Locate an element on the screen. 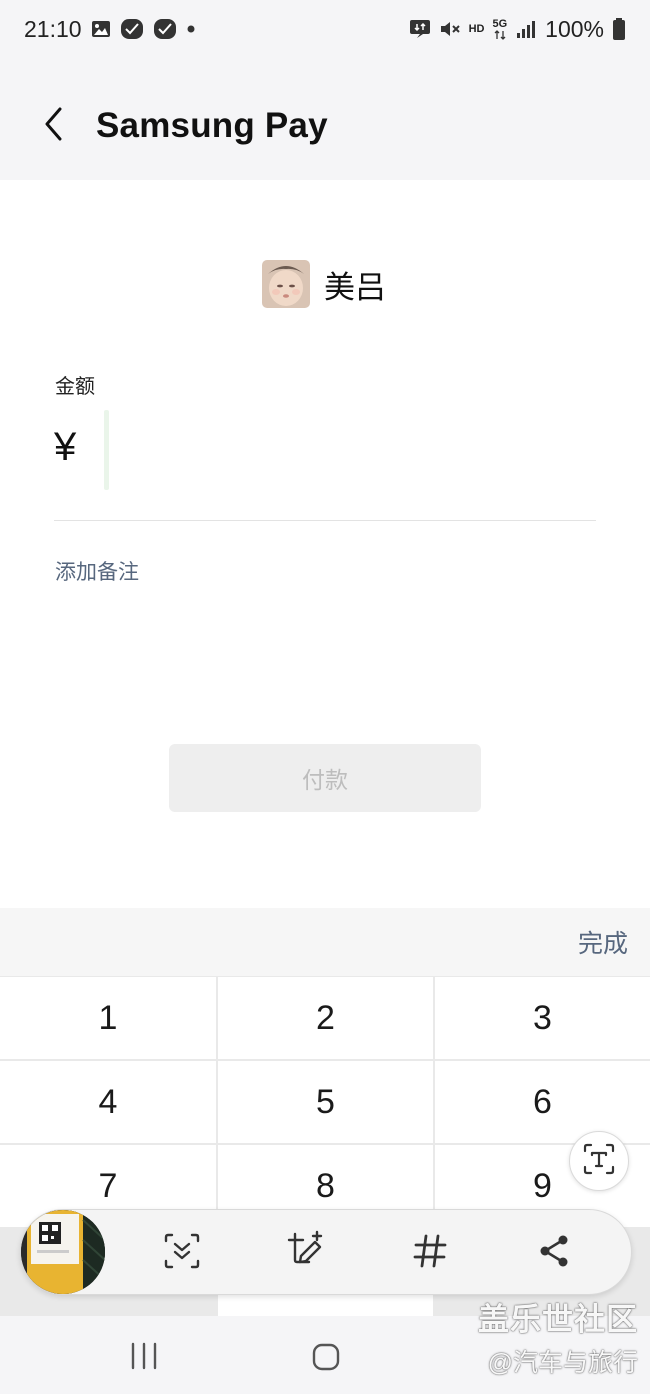 This screenshot has height=1394, width=650. home-button is located at coordinates (326, 1359).